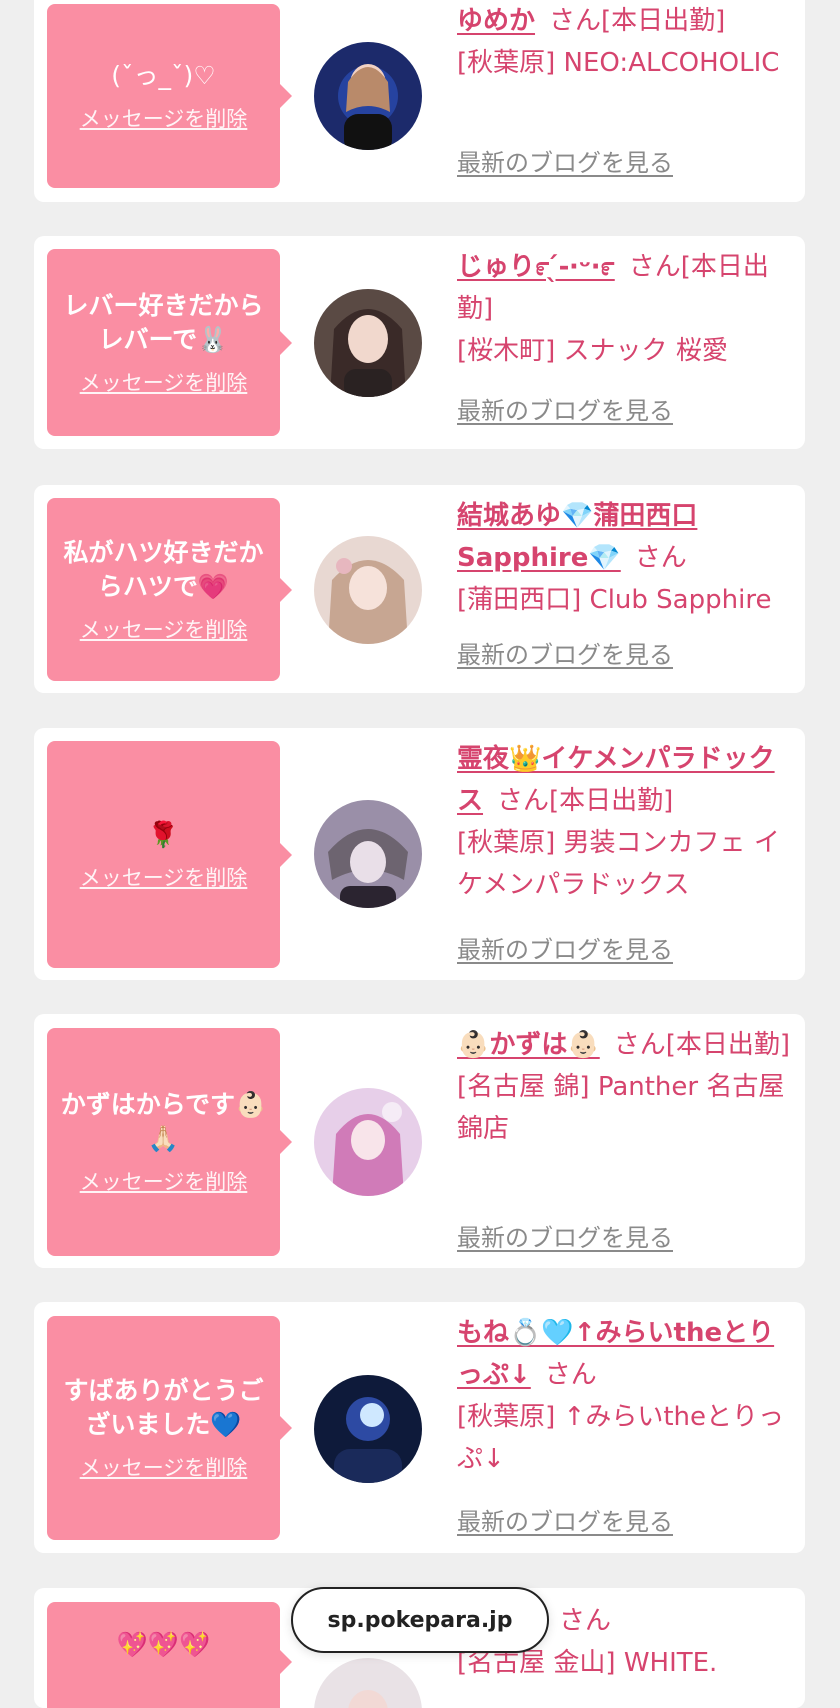 This screenshot has height=1708, width=840. I want to click on shop-name: [蒲田西口] Club Sapphire, so click(614, 600).